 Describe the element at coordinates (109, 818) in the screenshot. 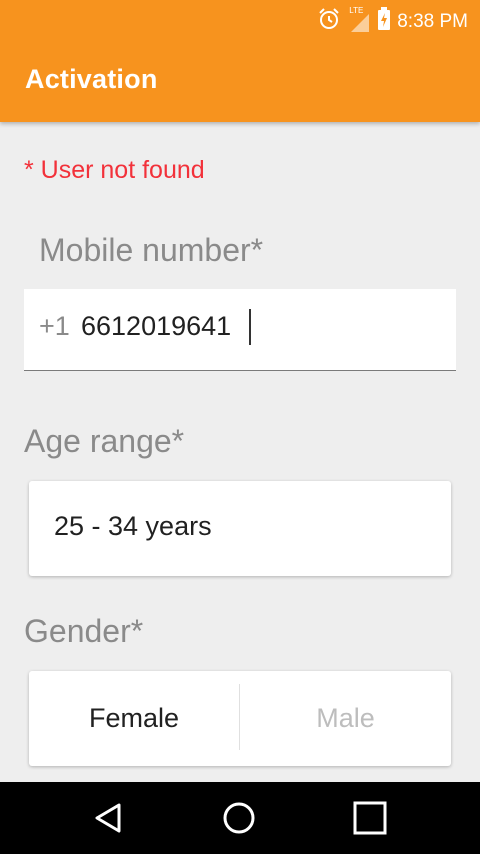

I see `back-icon` at that location.